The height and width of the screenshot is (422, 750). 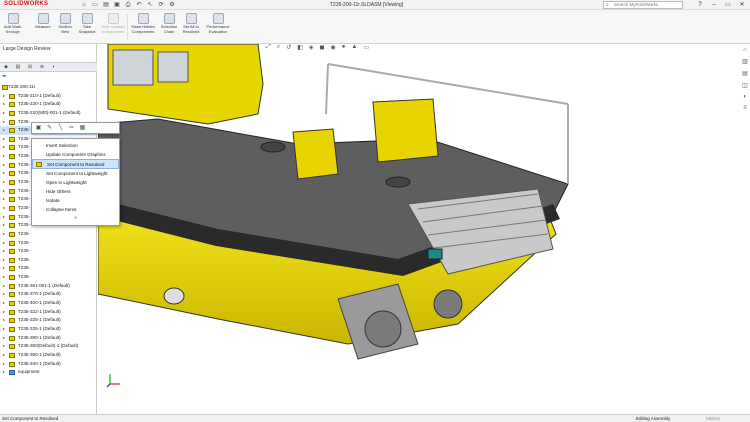 I want to click on property-tab-icon: ▤, so click(x=18, y=67).